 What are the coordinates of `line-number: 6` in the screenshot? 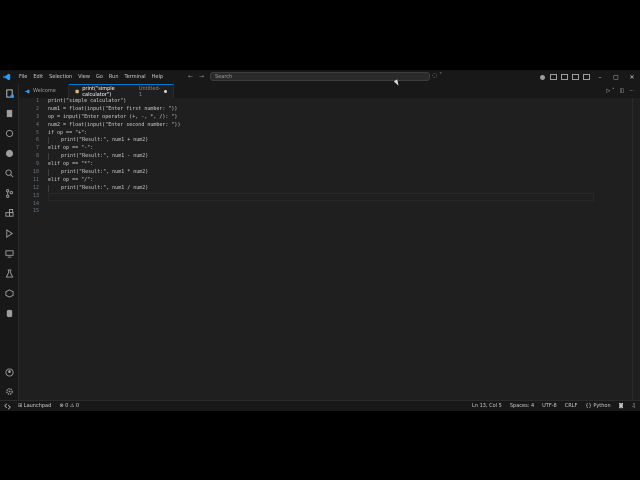 It's located at (37, 140).